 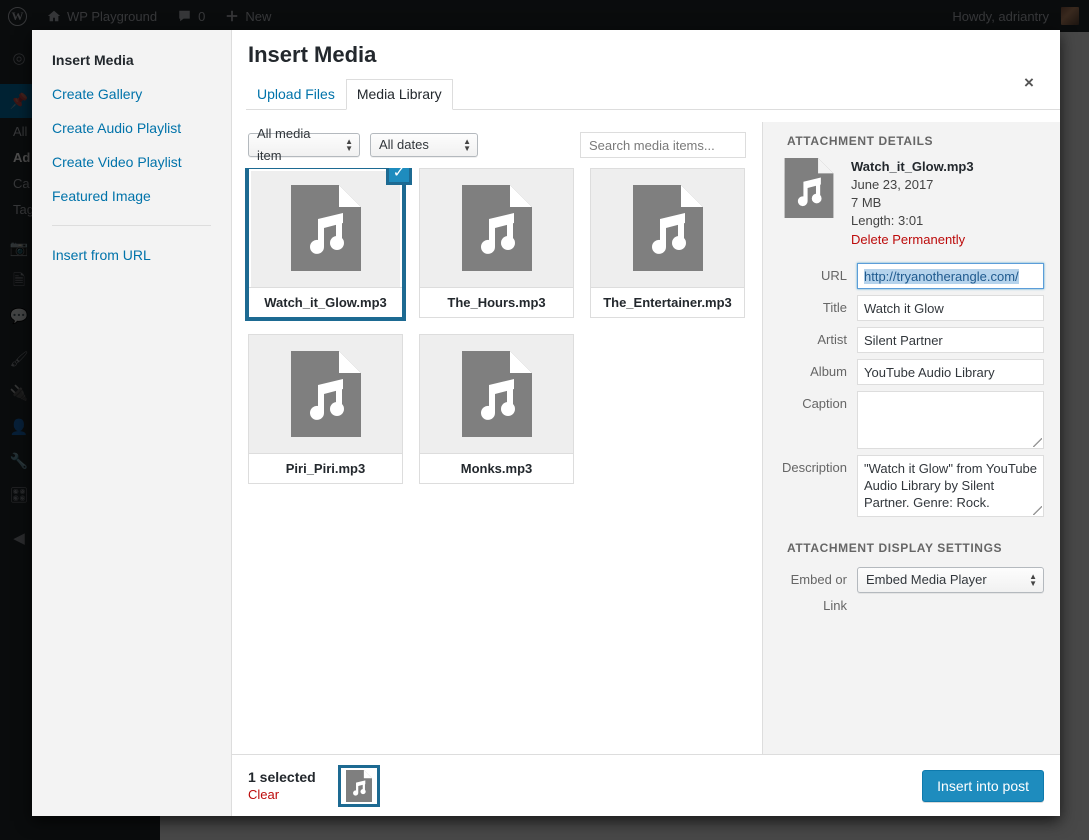 What do you see at coordinates (282, 795) in the screenshot?
I see `clear-selection-link: Clear` at bounding box center [282, 795].